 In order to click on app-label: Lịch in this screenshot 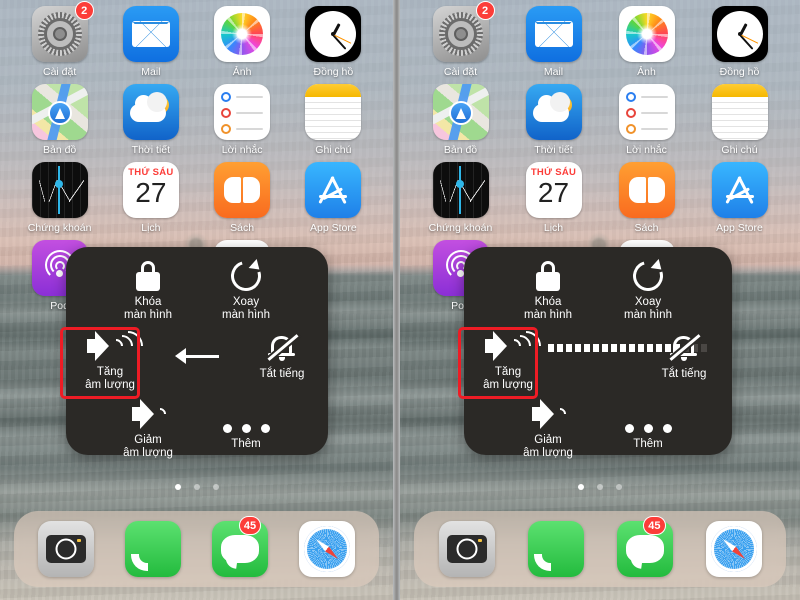, I will do `click(553, 228)`.